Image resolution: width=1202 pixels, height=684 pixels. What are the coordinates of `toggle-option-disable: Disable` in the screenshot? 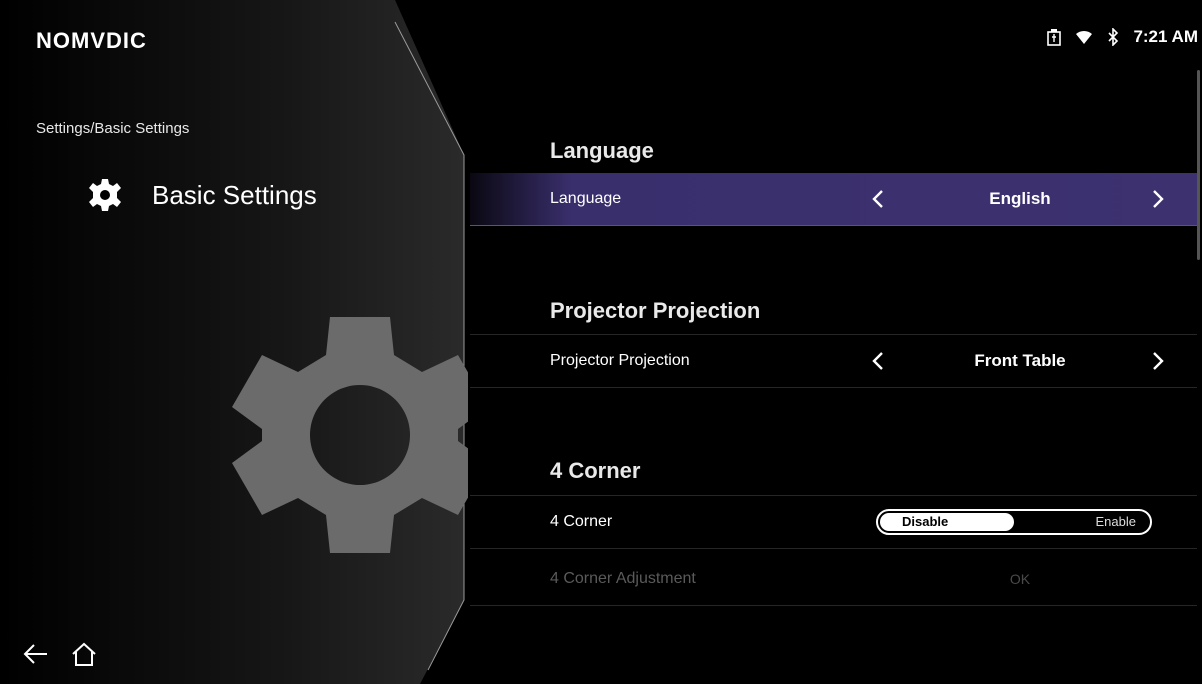 It's located at (925, 521).